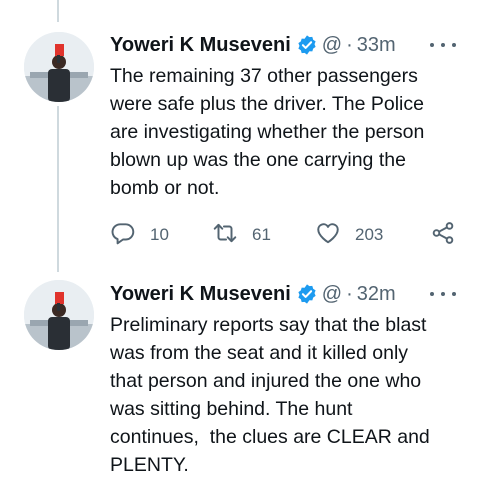  What do you see at coordinates (261, 234) in the screenshot?
I see `retweet-count: 61` at bounding box center [261, 234].